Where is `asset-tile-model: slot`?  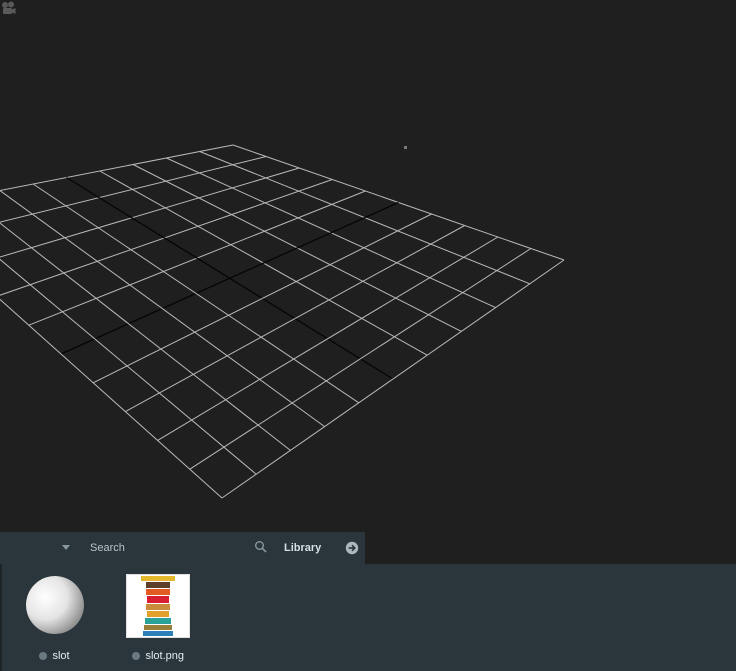
asset-tile-model: slot is located at coordinates (57, 620).